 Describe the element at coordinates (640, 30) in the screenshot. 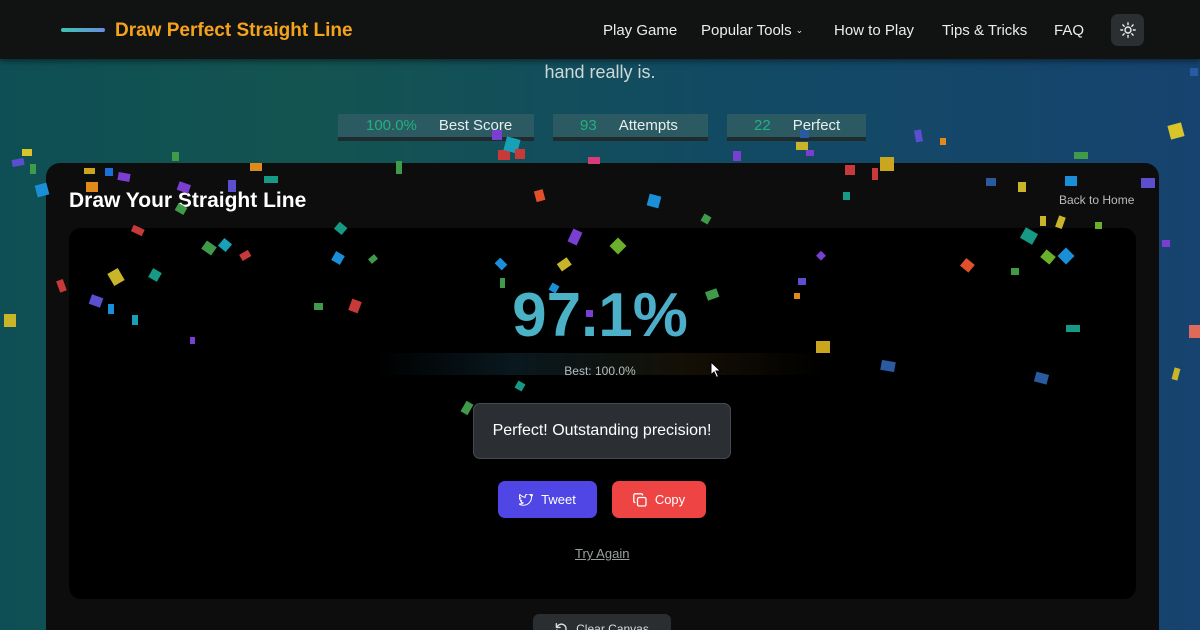

I see `nav-play-game: Play Game` at that location.